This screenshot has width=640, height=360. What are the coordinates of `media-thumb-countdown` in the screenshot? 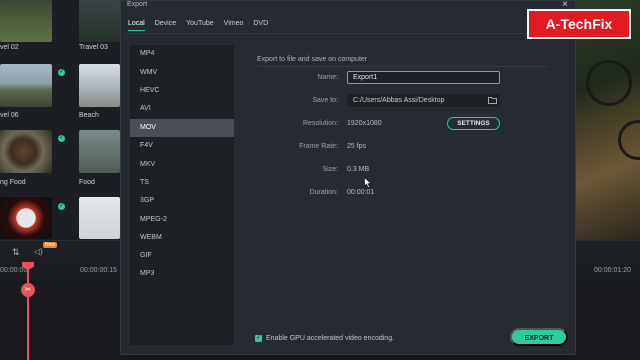 It's located at (26, 218).